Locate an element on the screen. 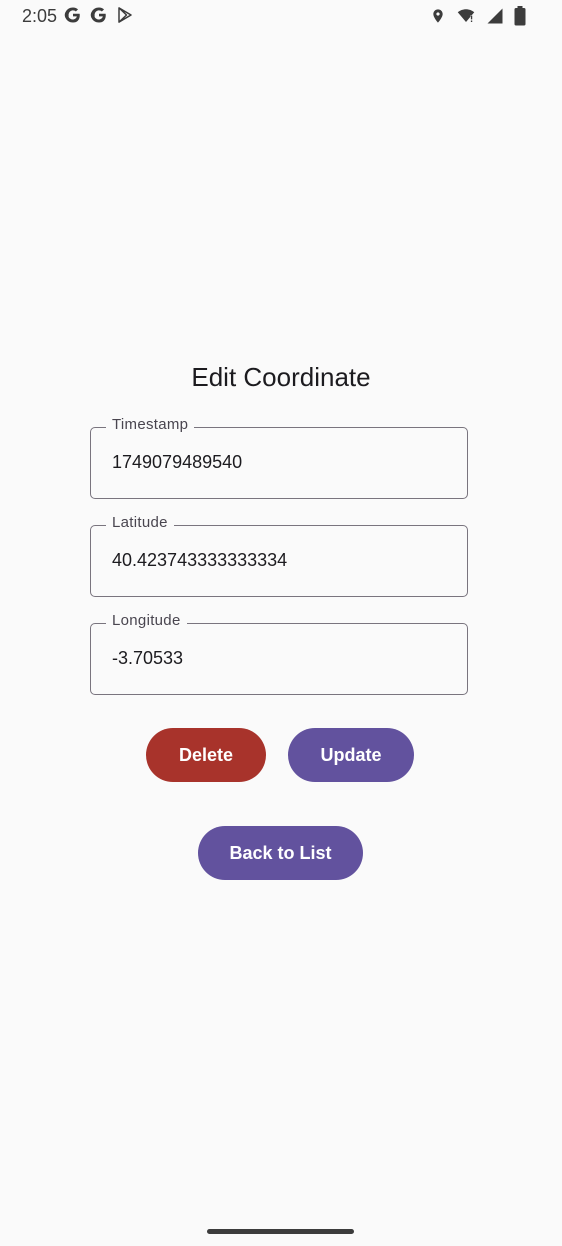 This screenshot has width=562, height=1246. longitude-field: Longitude is located at coordinates (279, 653).